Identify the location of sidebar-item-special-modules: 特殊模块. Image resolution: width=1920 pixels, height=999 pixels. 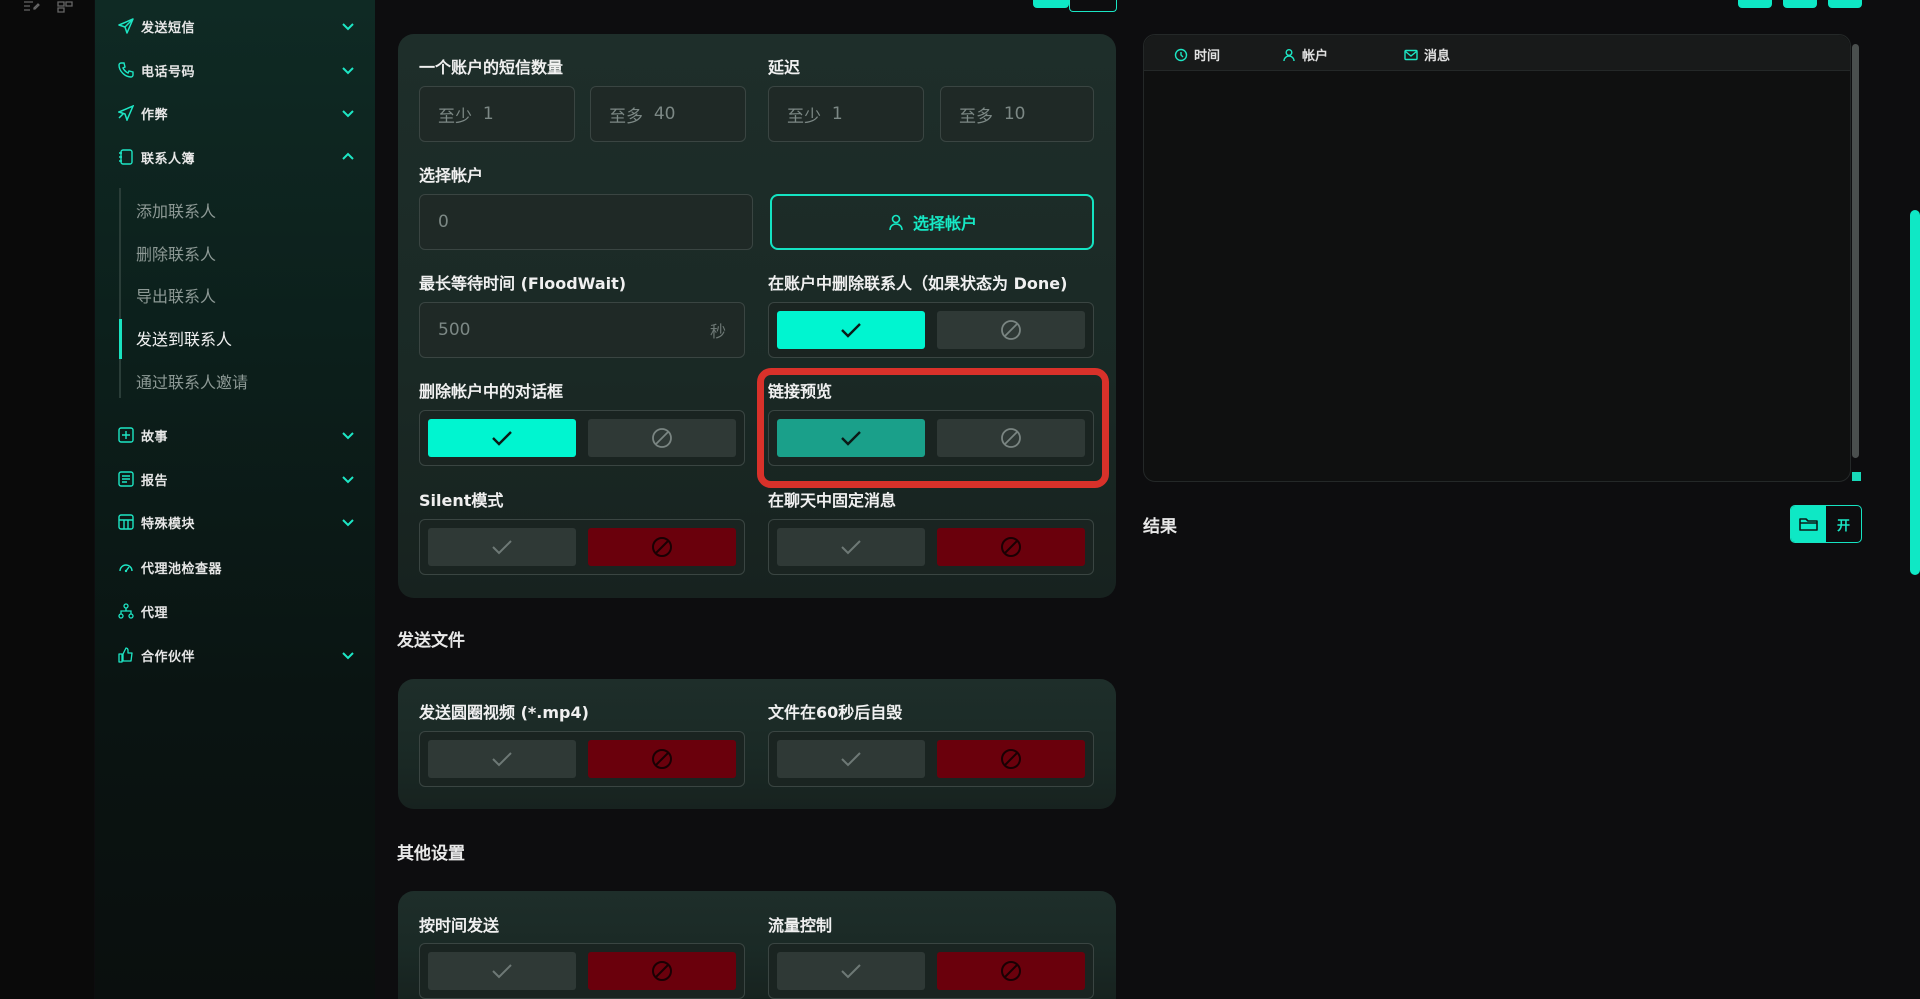
(237, 522).